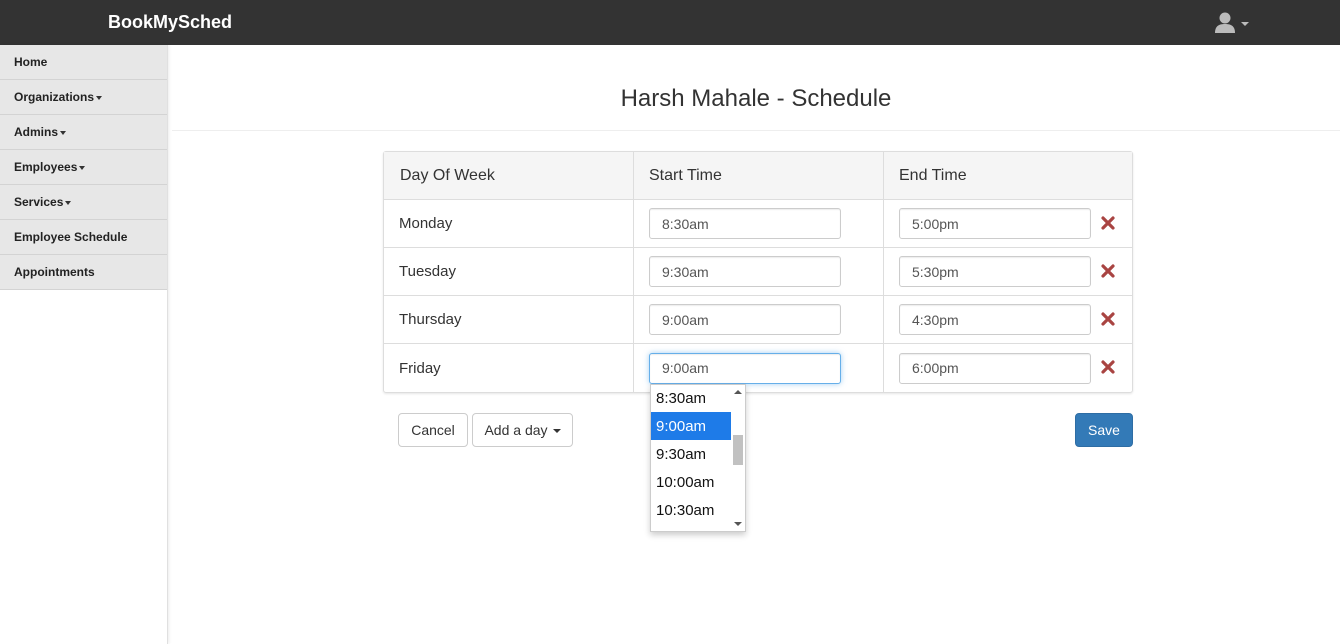  I want to click on table-row: Thursday, so click(758, 320).